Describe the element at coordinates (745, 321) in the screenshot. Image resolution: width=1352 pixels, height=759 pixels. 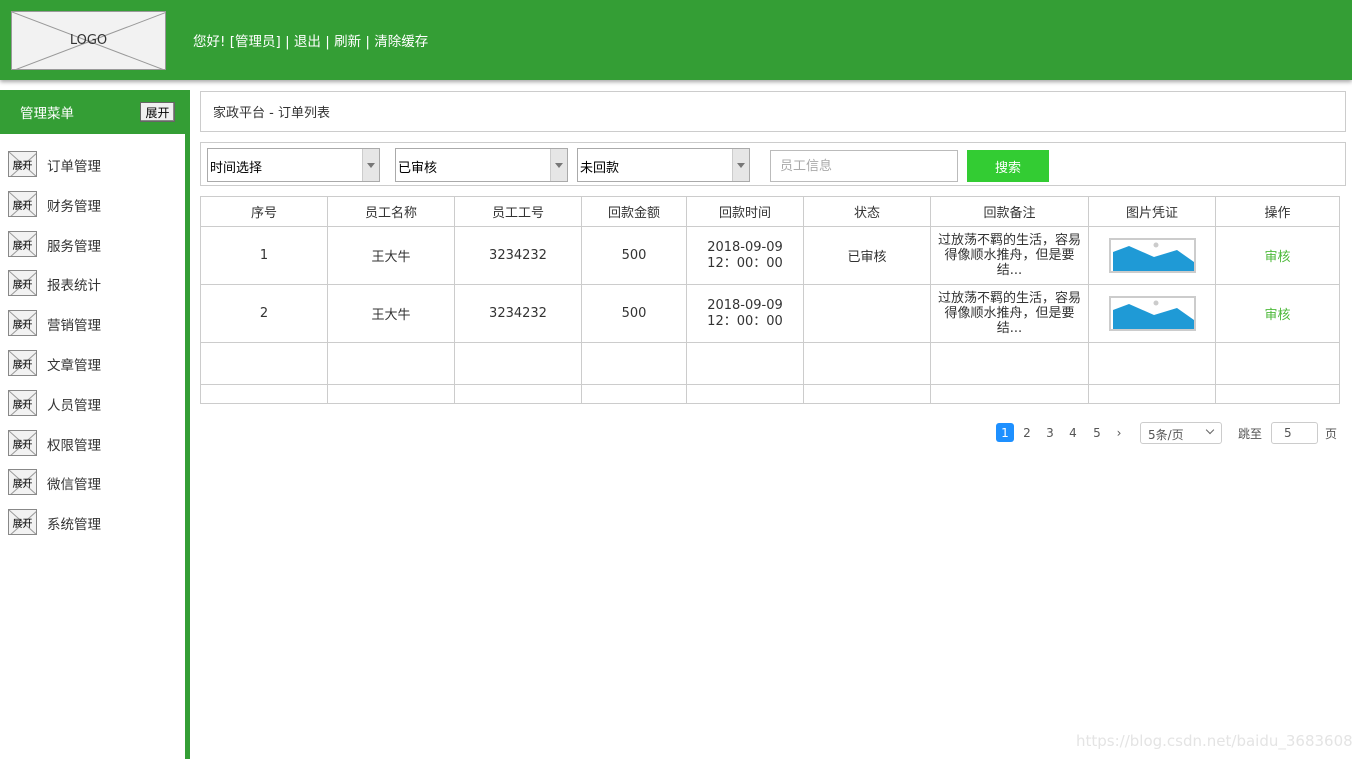
I see `payment-clock: 12：00：00` at that location.